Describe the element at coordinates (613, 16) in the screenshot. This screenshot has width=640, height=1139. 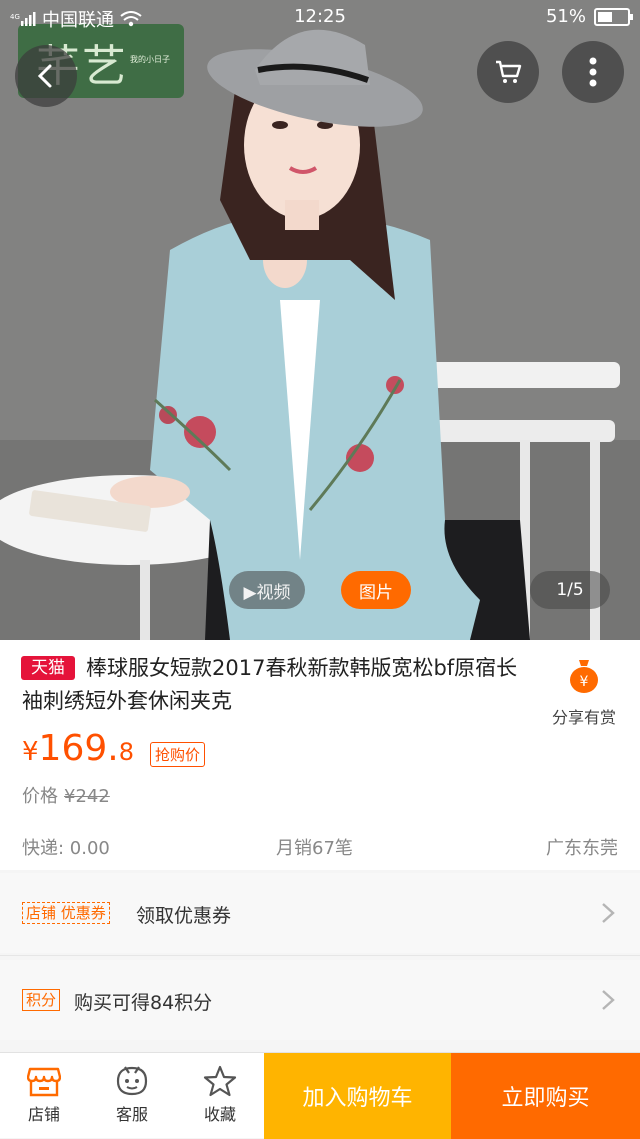
I see `battery-icon` at that location.